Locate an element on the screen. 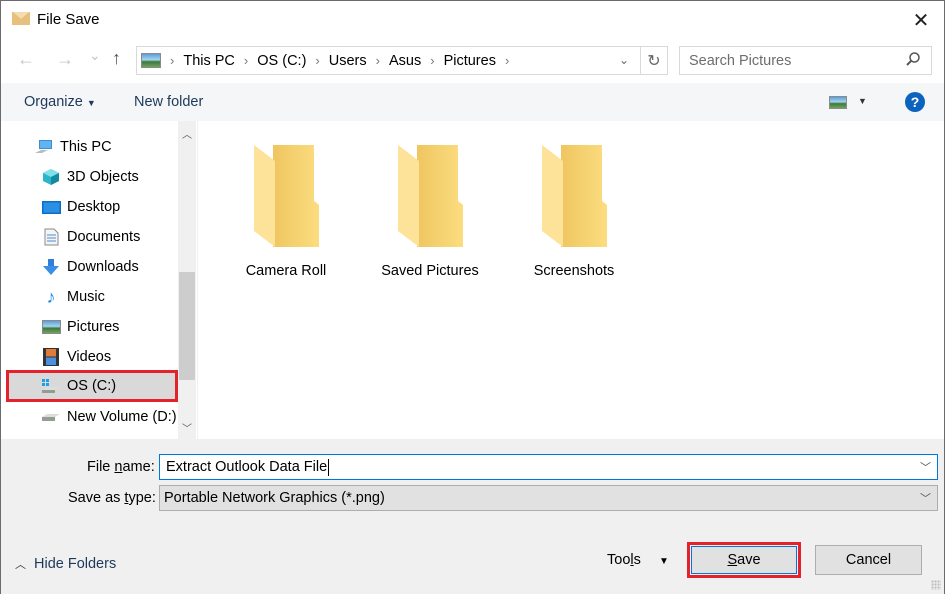 The width and height of the screenshot is (945, 594). 3d-objects-icon is located at coordinates (51, 177).